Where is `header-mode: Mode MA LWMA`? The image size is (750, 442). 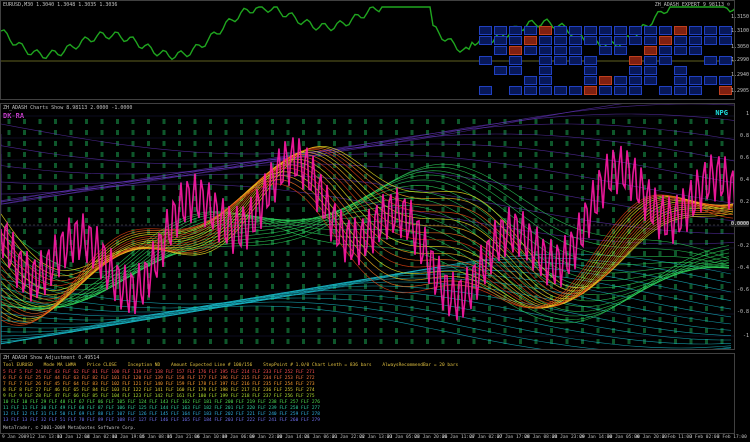
header-mode: Mode MA LWMA is located at coordinates (60, 365).